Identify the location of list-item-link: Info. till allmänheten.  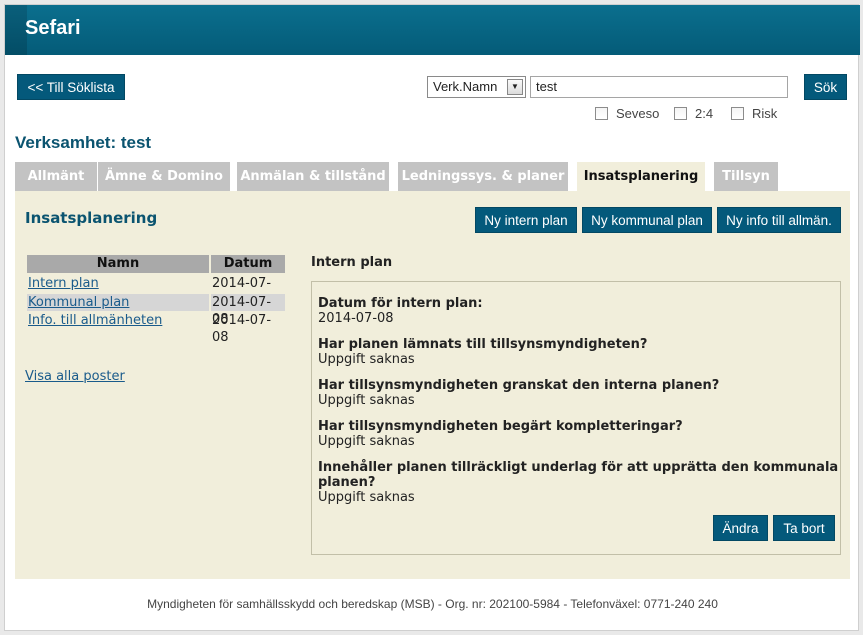
(95, 320).